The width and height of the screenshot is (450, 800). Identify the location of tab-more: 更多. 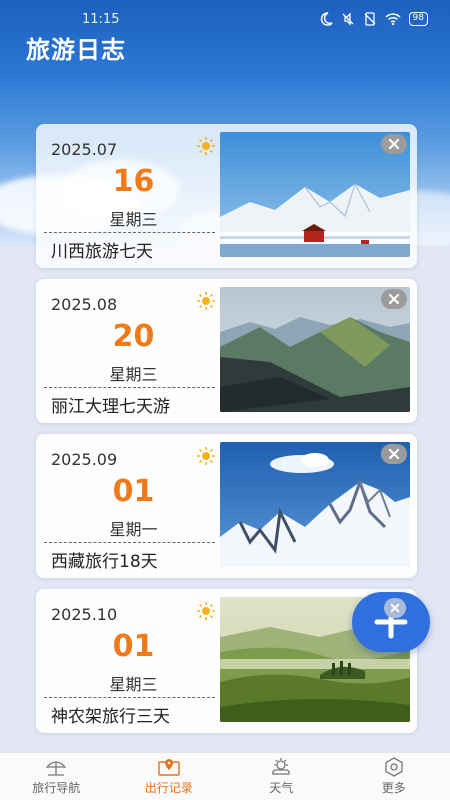
(394, 776).